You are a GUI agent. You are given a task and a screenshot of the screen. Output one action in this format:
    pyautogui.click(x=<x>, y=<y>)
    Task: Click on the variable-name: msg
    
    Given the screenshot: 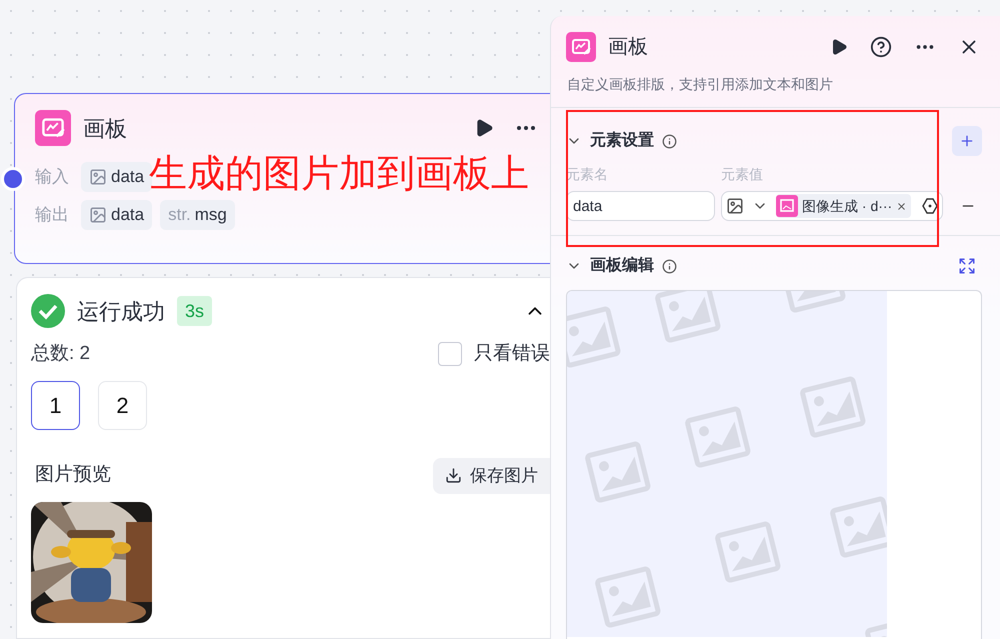 What is the action you would take?
    pyautogui.click(x=210, y=215)
    